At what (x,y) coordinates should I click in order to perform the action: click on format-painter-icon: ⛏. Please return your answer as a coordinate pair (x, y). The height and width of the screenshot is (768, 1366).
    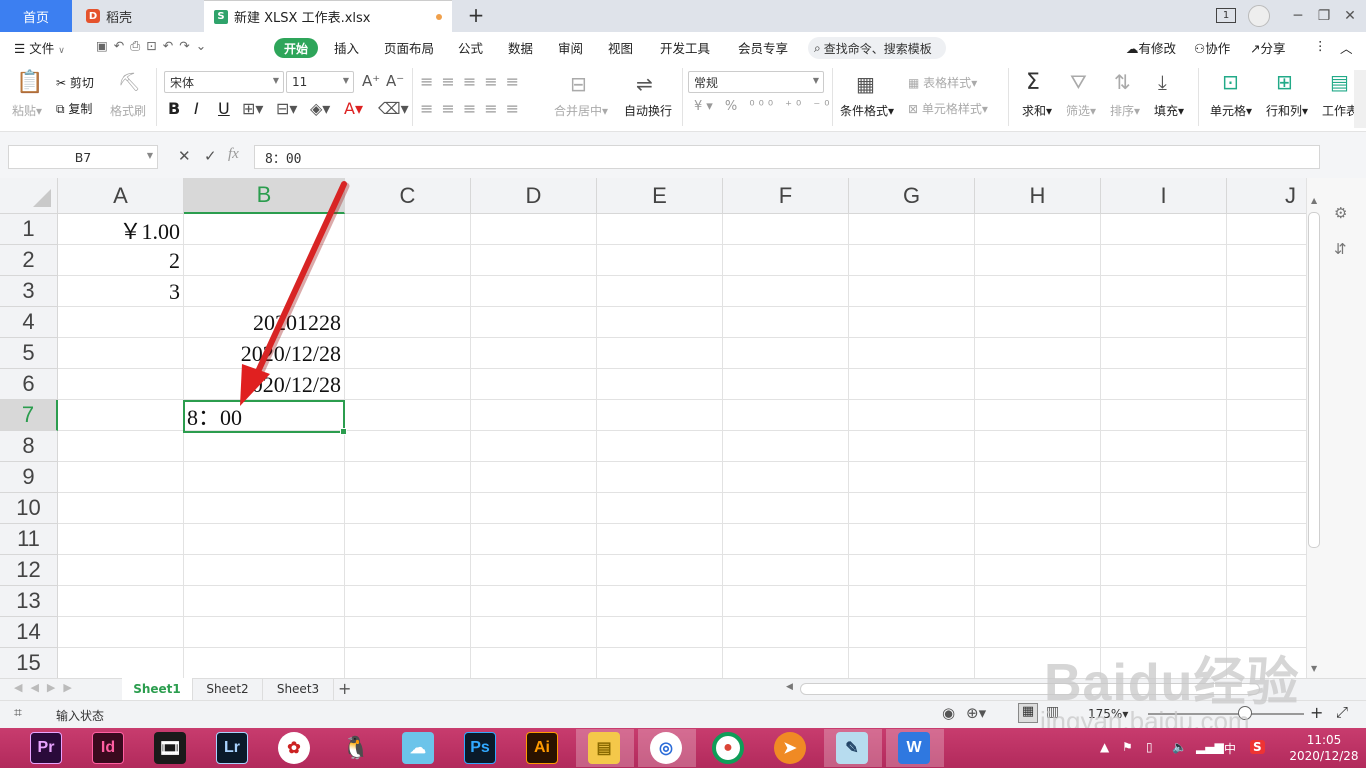
    Looking at the image, I should click on (129, 82).